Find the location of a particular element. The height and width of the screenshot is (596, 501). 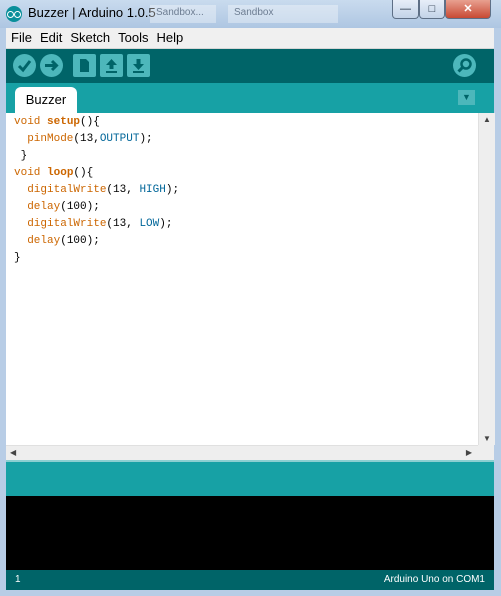

window-frame-bottom is located at coordinates (250, 593).